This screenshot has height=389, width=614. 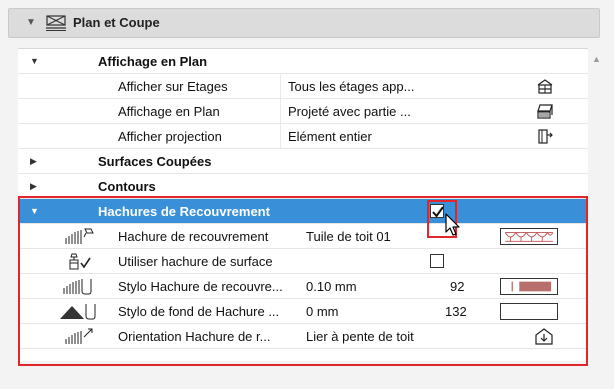 What do you see at coordinates (304, 23) in the screenshot?
I see `panel-header: ▼ Plan et Coupe` at bounding box center [304, 23].